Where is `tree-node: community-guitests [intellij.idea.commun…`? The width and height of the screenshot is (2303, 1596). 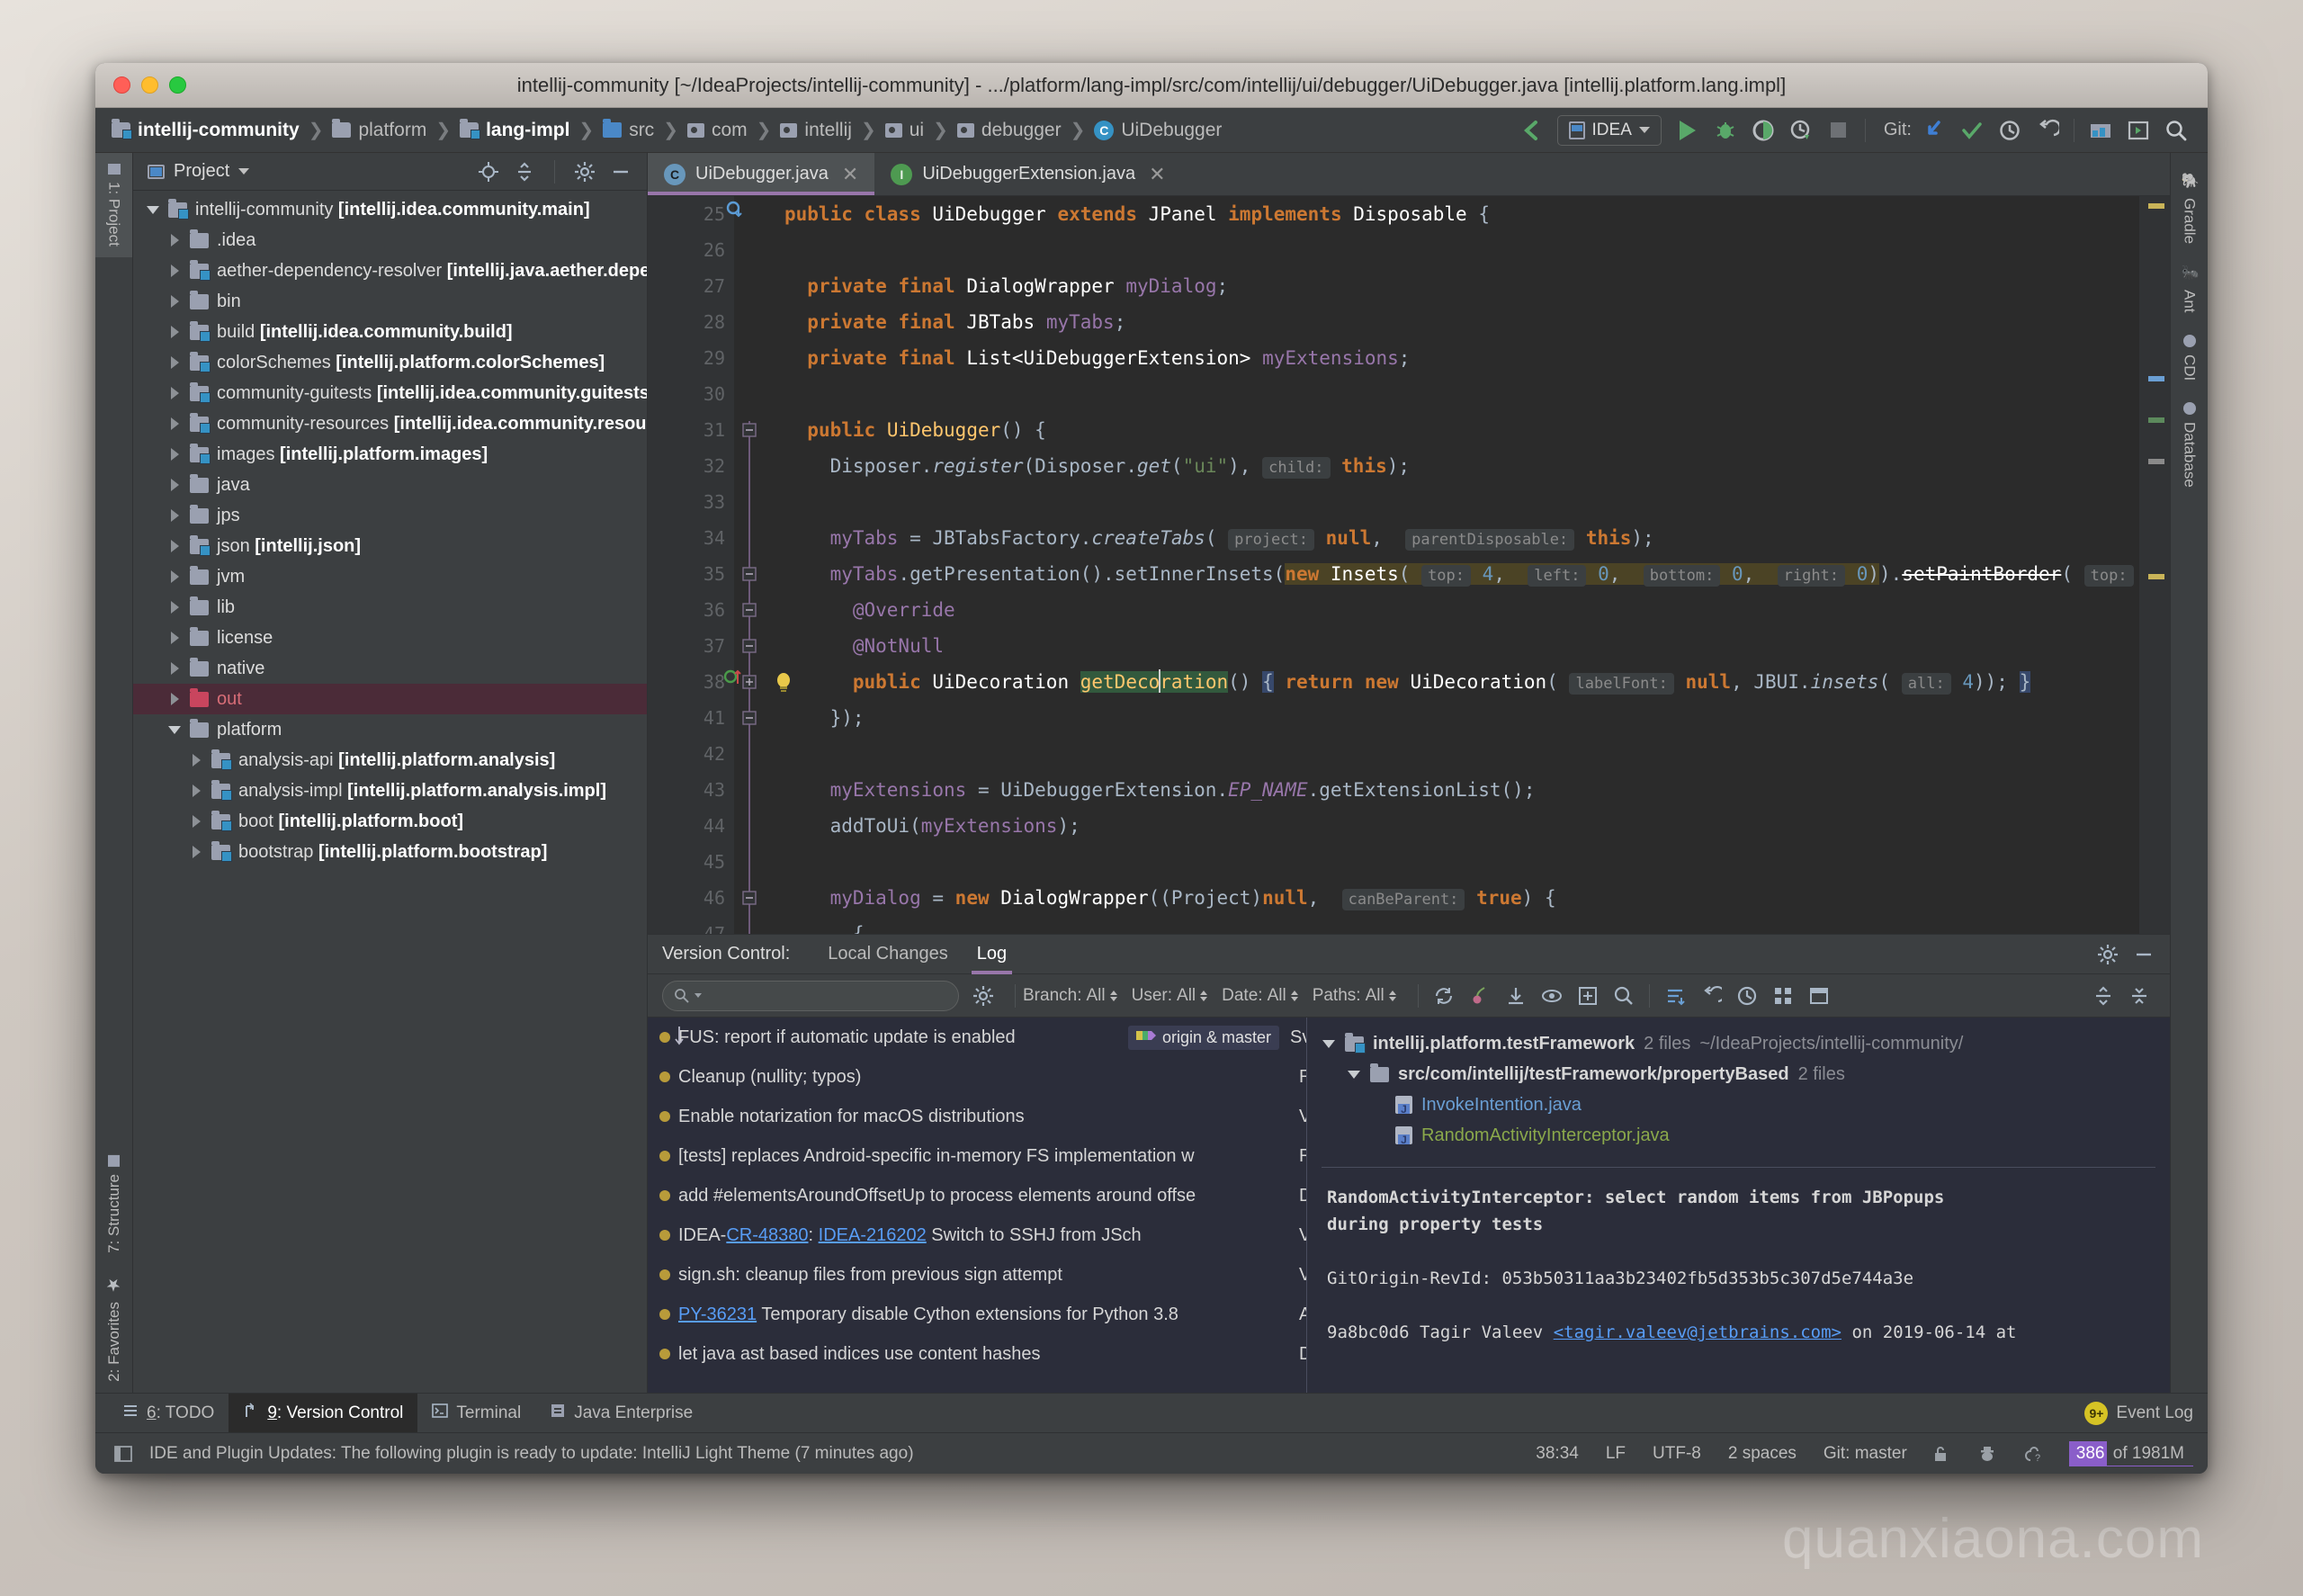 tree-node: community-guitests [intellij.idea.commun… is located at coordinates (390, 393).